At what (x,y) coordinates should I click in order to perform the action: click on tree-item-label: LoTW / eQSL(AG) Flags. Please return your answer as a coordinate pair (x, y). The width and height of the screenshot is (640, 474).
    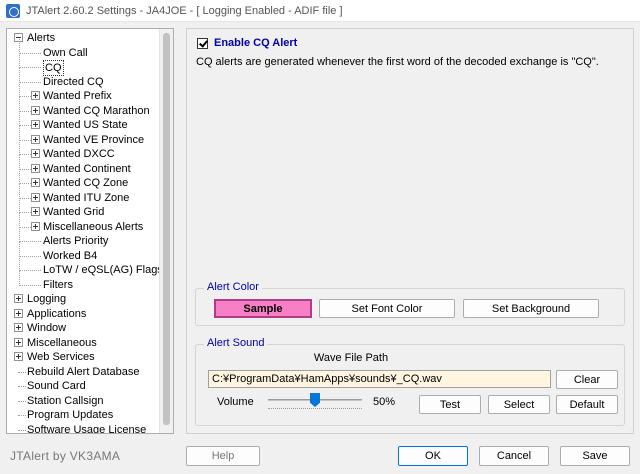
    Looking at the image, I should click on (101, 270).